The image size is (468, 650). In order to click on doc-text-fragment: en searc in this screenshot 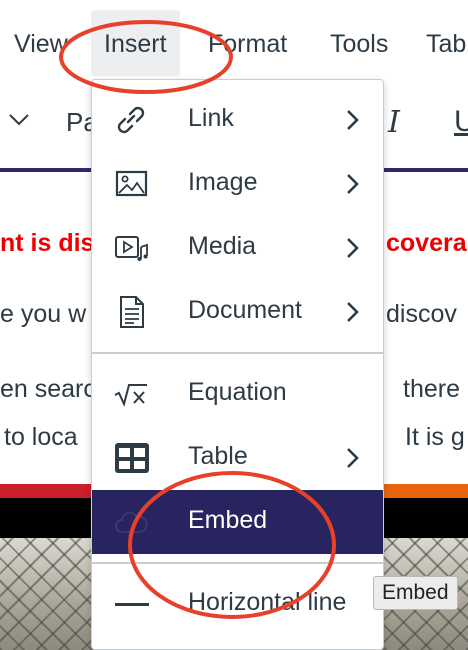, I will do `click(48, 389)`.